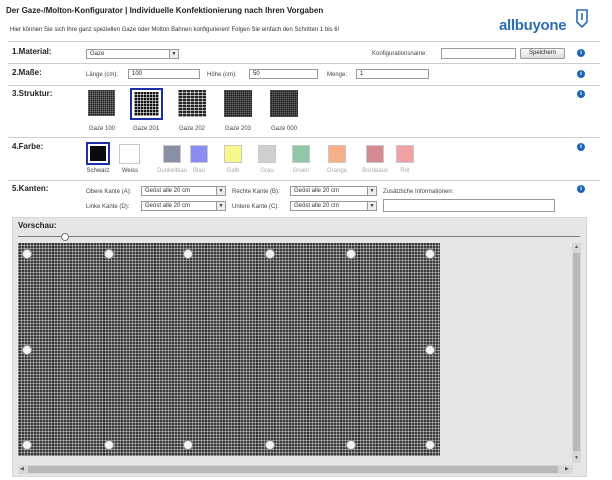  What do you see at coordinates (478, 53) in the screenshot?
I see `config-name-input` at bounding box center [478, 53].